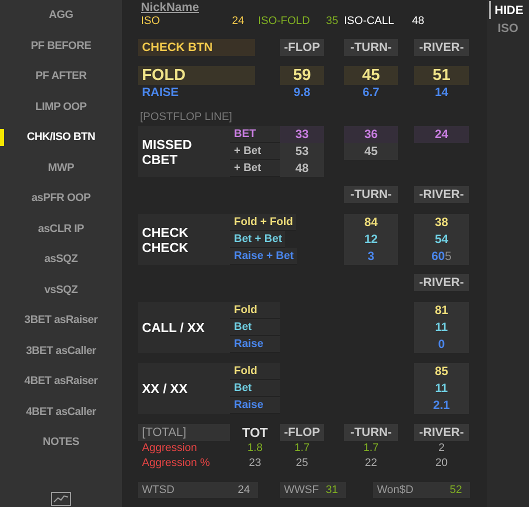 The width and height of the screenshot is (529, 507). What do you see at coordinates (371, 151) in the screenshot?
I see `stat-cell: 45` at bounding box center [371, 151].